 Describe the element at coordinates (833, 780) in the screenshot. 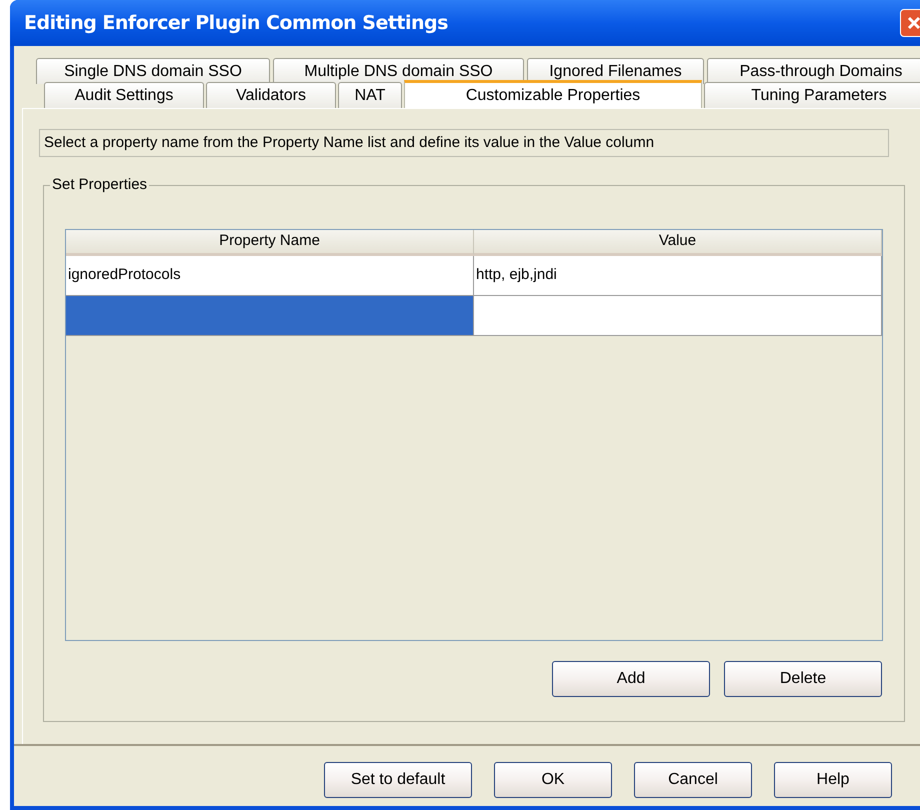

I see `button: Help` at that location.